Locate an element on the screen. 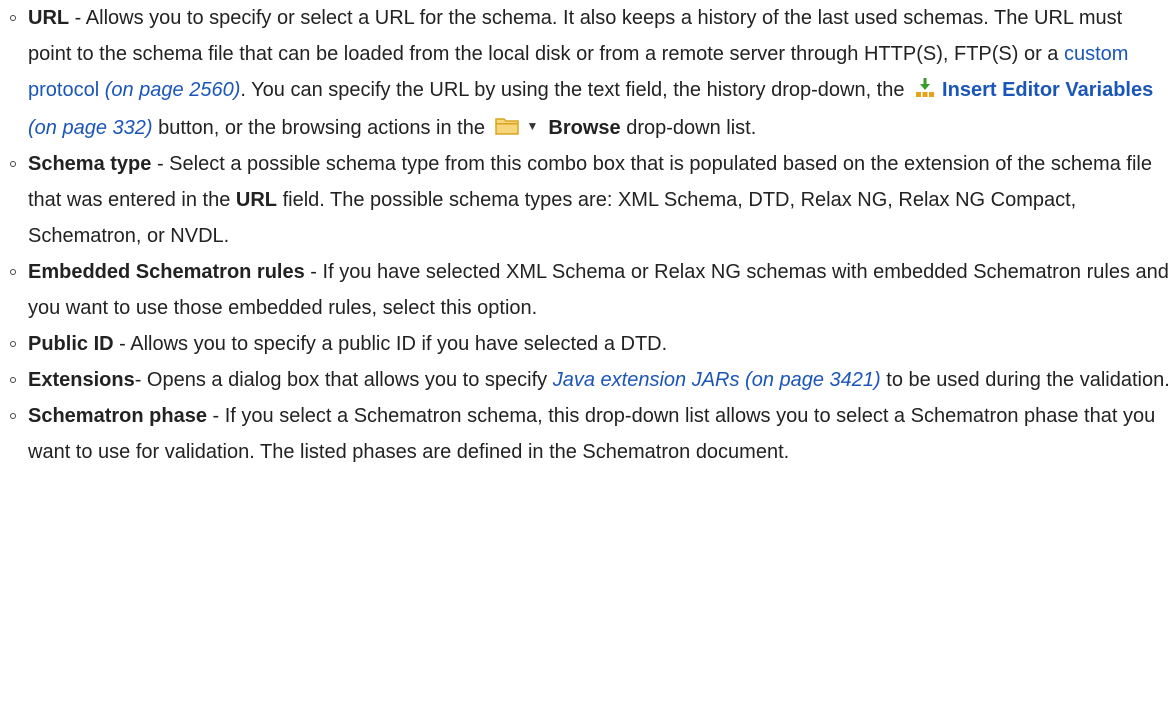  dropdown-caret-icon: ▼ is located at coordinates (532, 126).